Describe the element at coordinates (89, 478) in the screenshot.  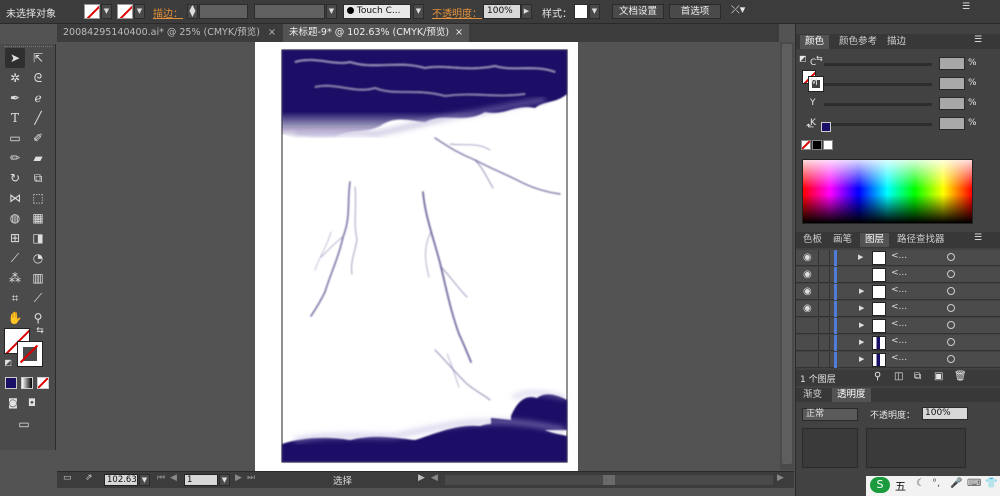
I see `export-icon: ⇗` at that location.